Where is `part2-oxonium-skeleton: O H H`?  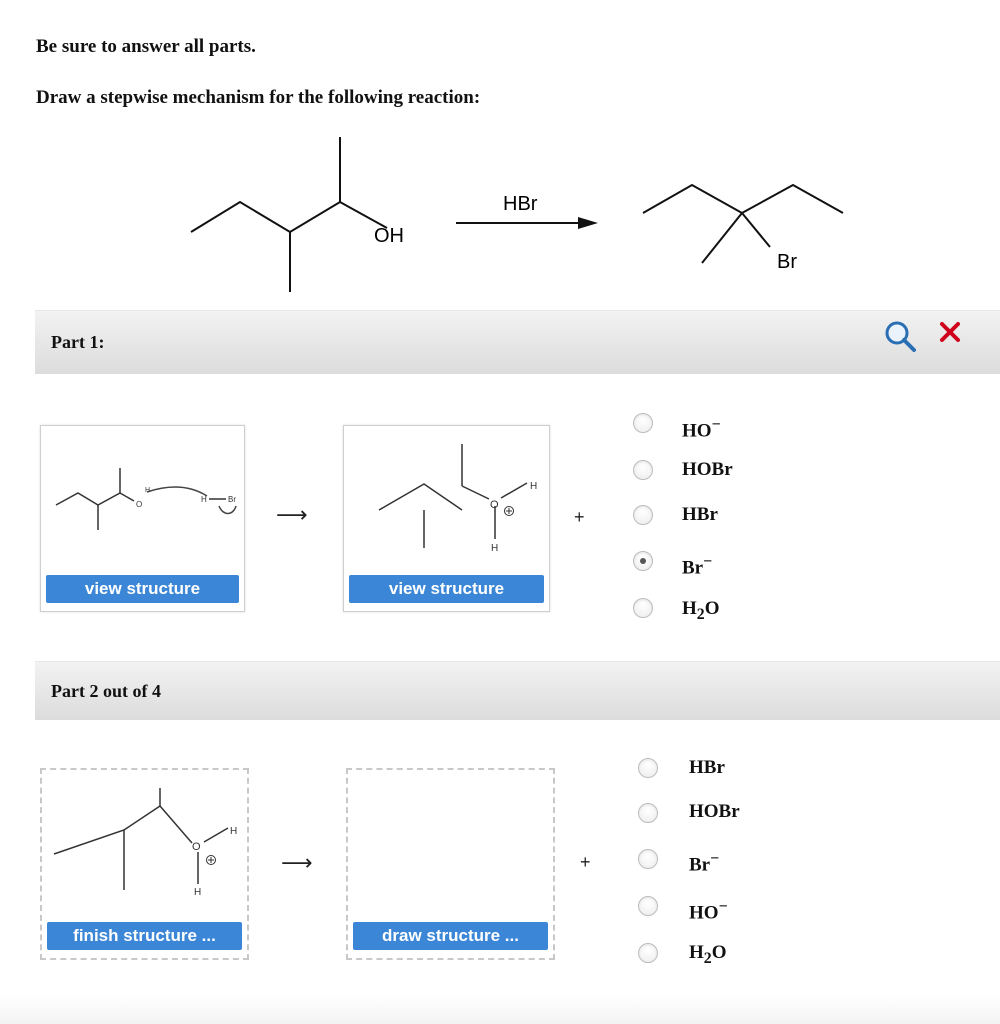
part2-oxonium-skeleton: O H H is located at coordinates (144, 840).